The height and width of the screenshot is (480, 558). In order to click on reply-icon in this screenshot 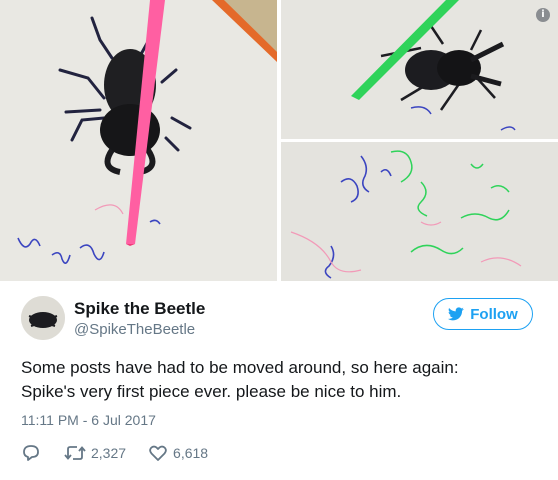, I will do `click(31, 453)`.